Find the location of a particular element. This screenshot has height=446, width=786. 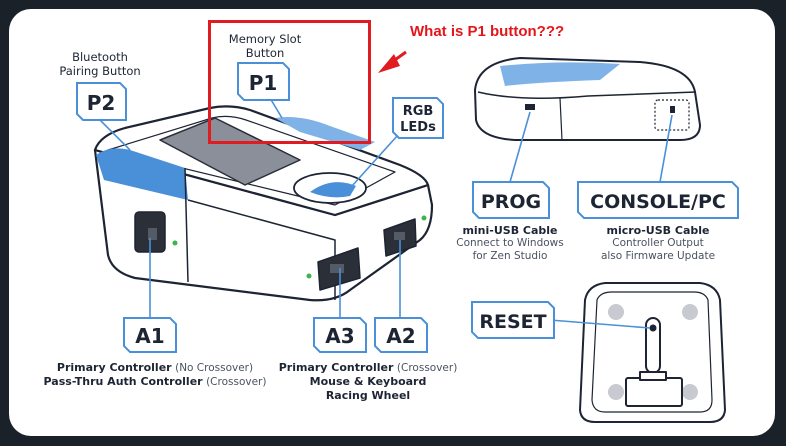

a2-caption-line1: Primary Controller (Crossover) is located at coordinates (368, 368).